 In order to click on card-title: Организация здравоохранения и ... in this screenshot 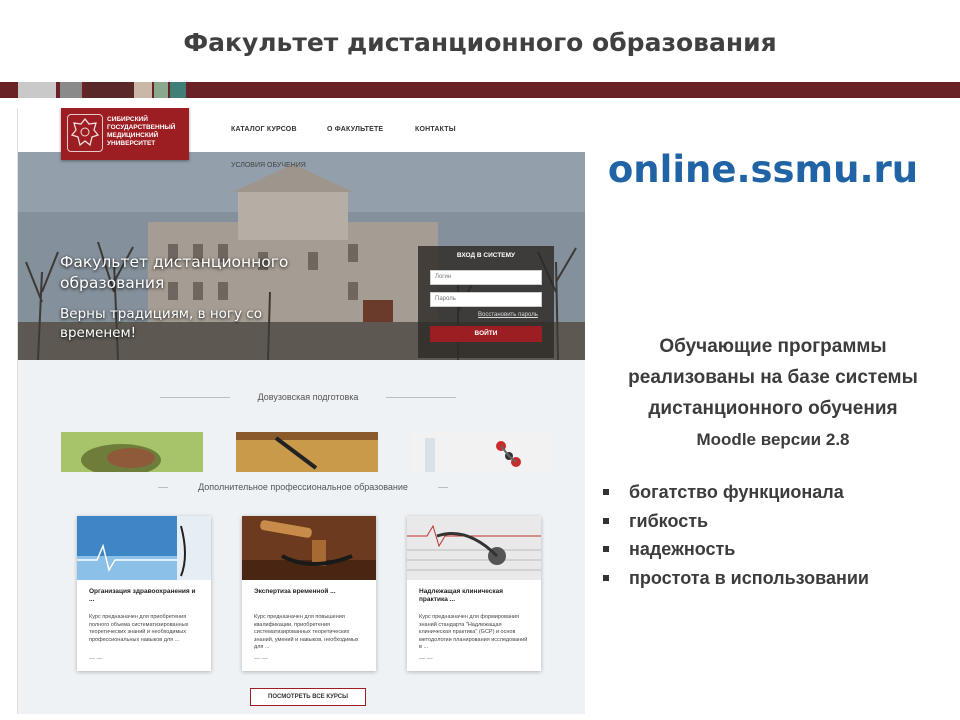, I will do `click(142, 595)`.